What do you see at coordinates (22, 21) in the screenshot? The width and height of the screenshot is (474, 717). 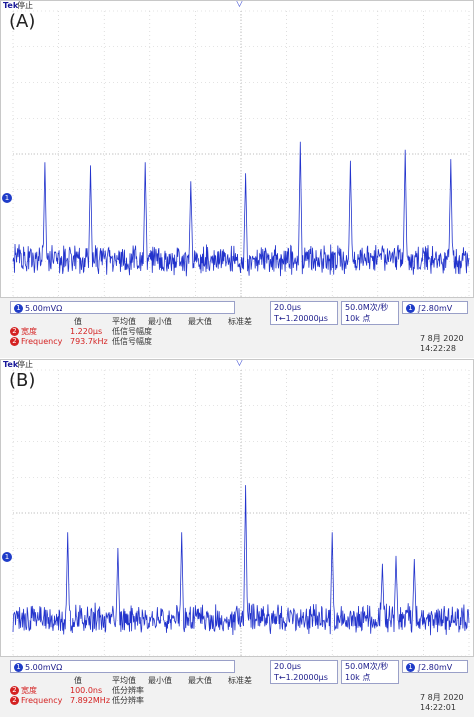 I see `panel-label: (A)` at bounding box center [22, 21].